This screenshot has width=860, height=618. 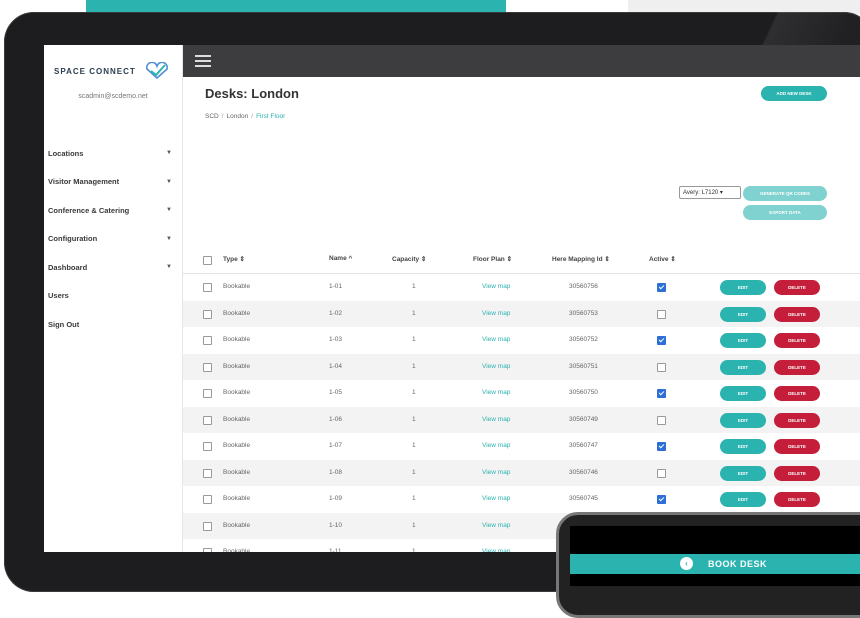 What do you see at coordinates (521, 419) in the screenshot?
I see `table-row: Bookable 1-06 1 View map 30560749 EDIT DELETE` at bounding box center [521, 419].